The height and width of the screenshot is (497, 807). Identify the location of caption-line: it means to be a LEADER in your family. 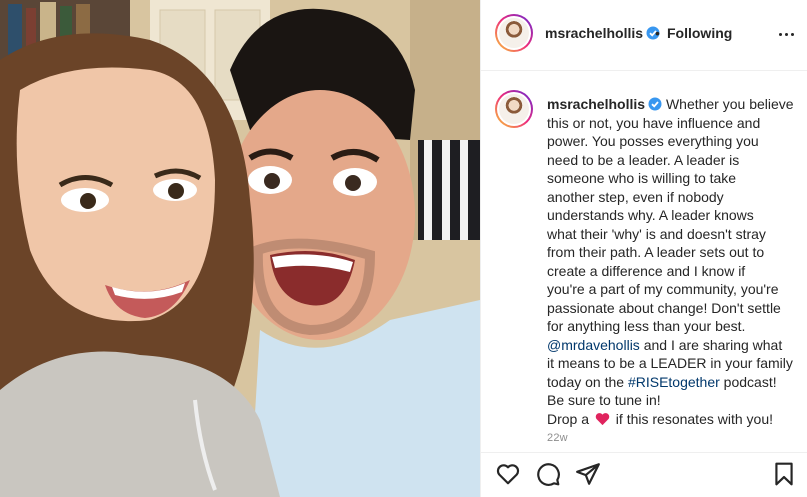
(670, 363).